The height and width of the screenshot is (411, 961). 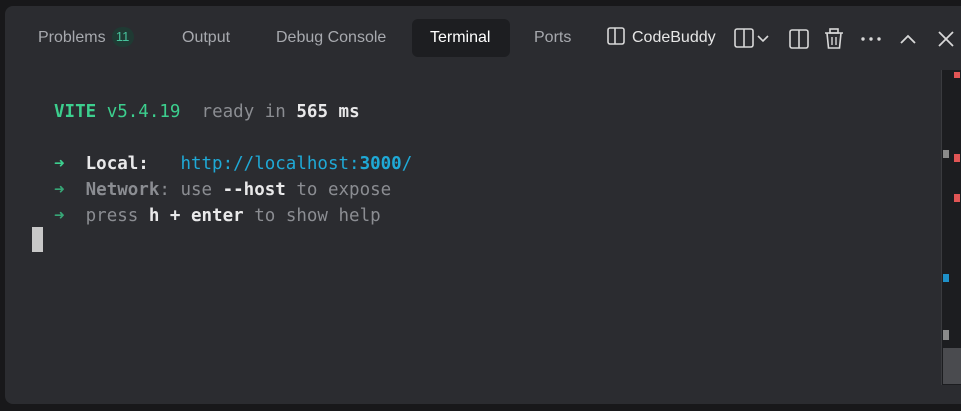 I want to click on local-url-link: http://localhost:3000/, so click(x=296, y=164).